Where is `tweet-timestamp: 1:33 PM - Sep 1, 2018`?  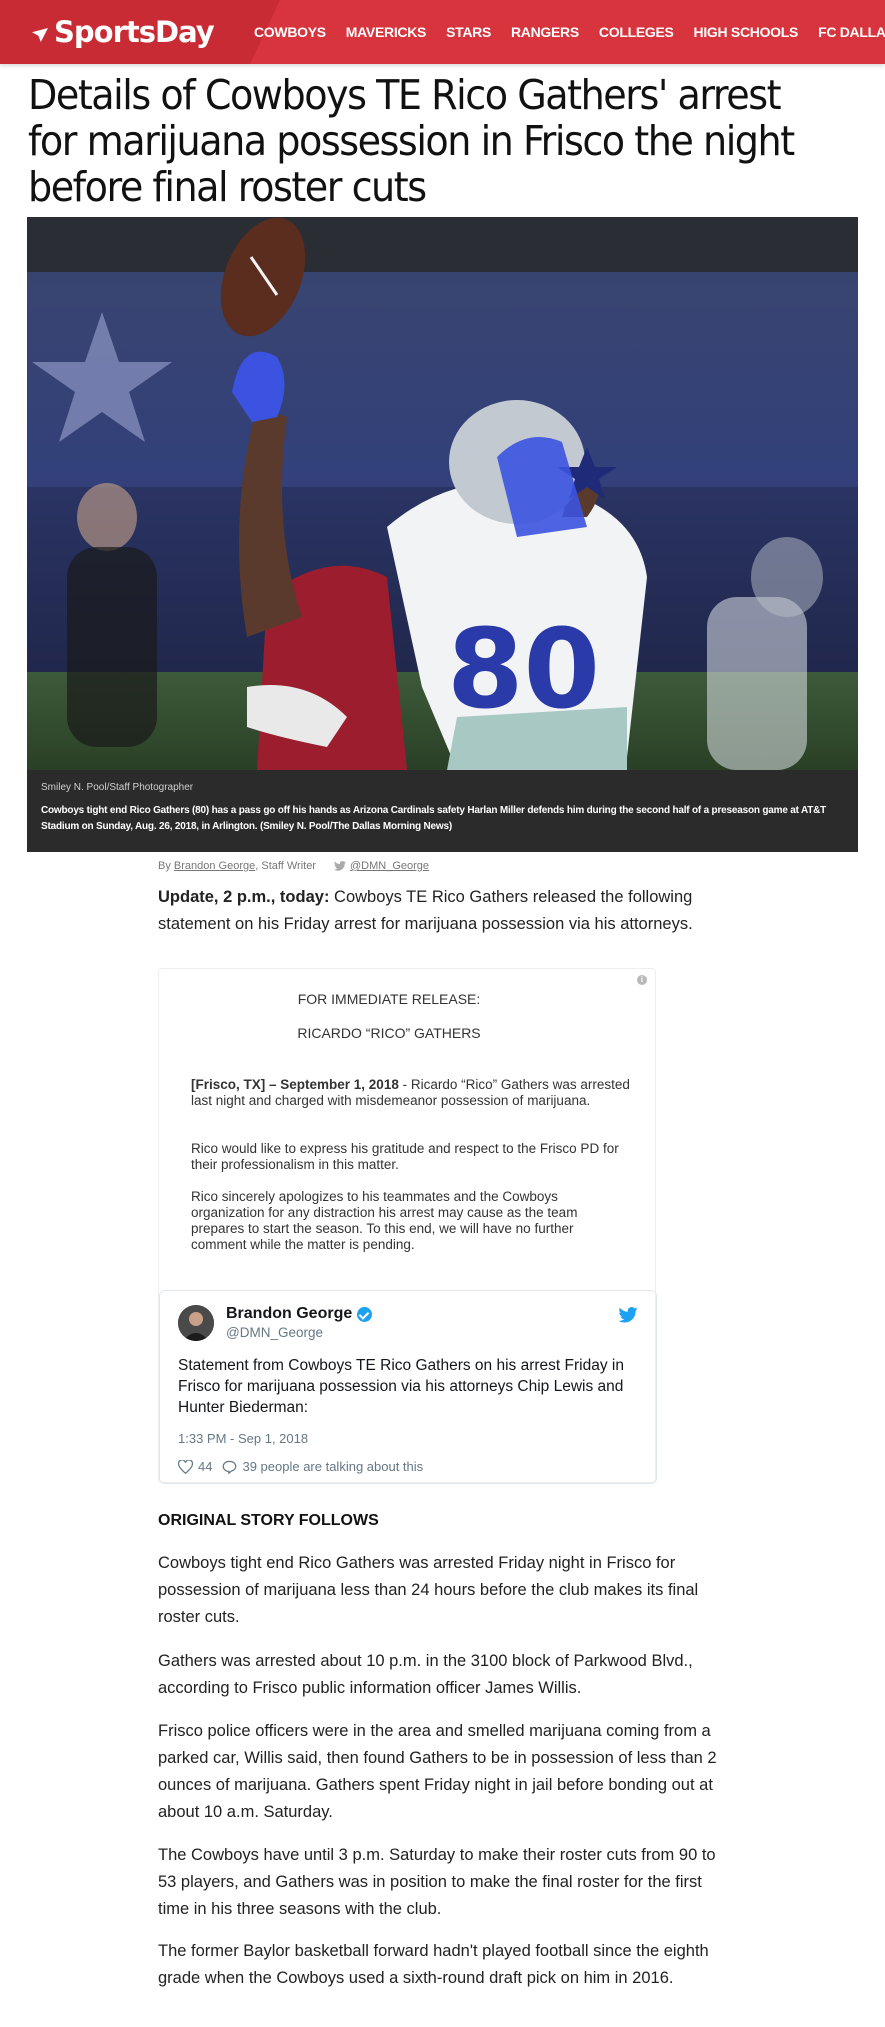
tweet-timestamp: 1:33 PM - Sep 1, 2018 is located at coordinates (243, 1438).